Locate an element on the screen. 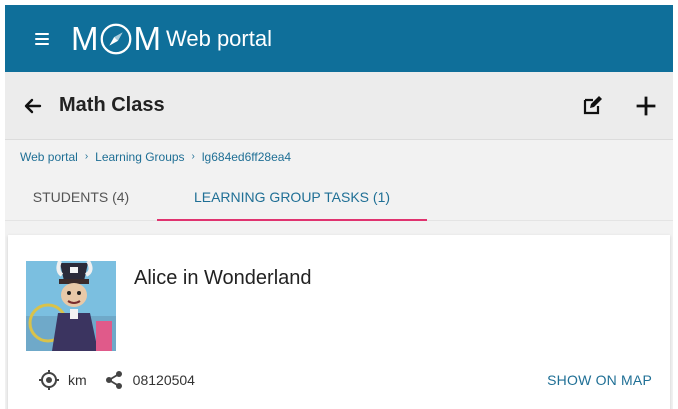 The height and width of the screenshot is (409, 678). task-thumbnail is located at coordinates (71, 306).